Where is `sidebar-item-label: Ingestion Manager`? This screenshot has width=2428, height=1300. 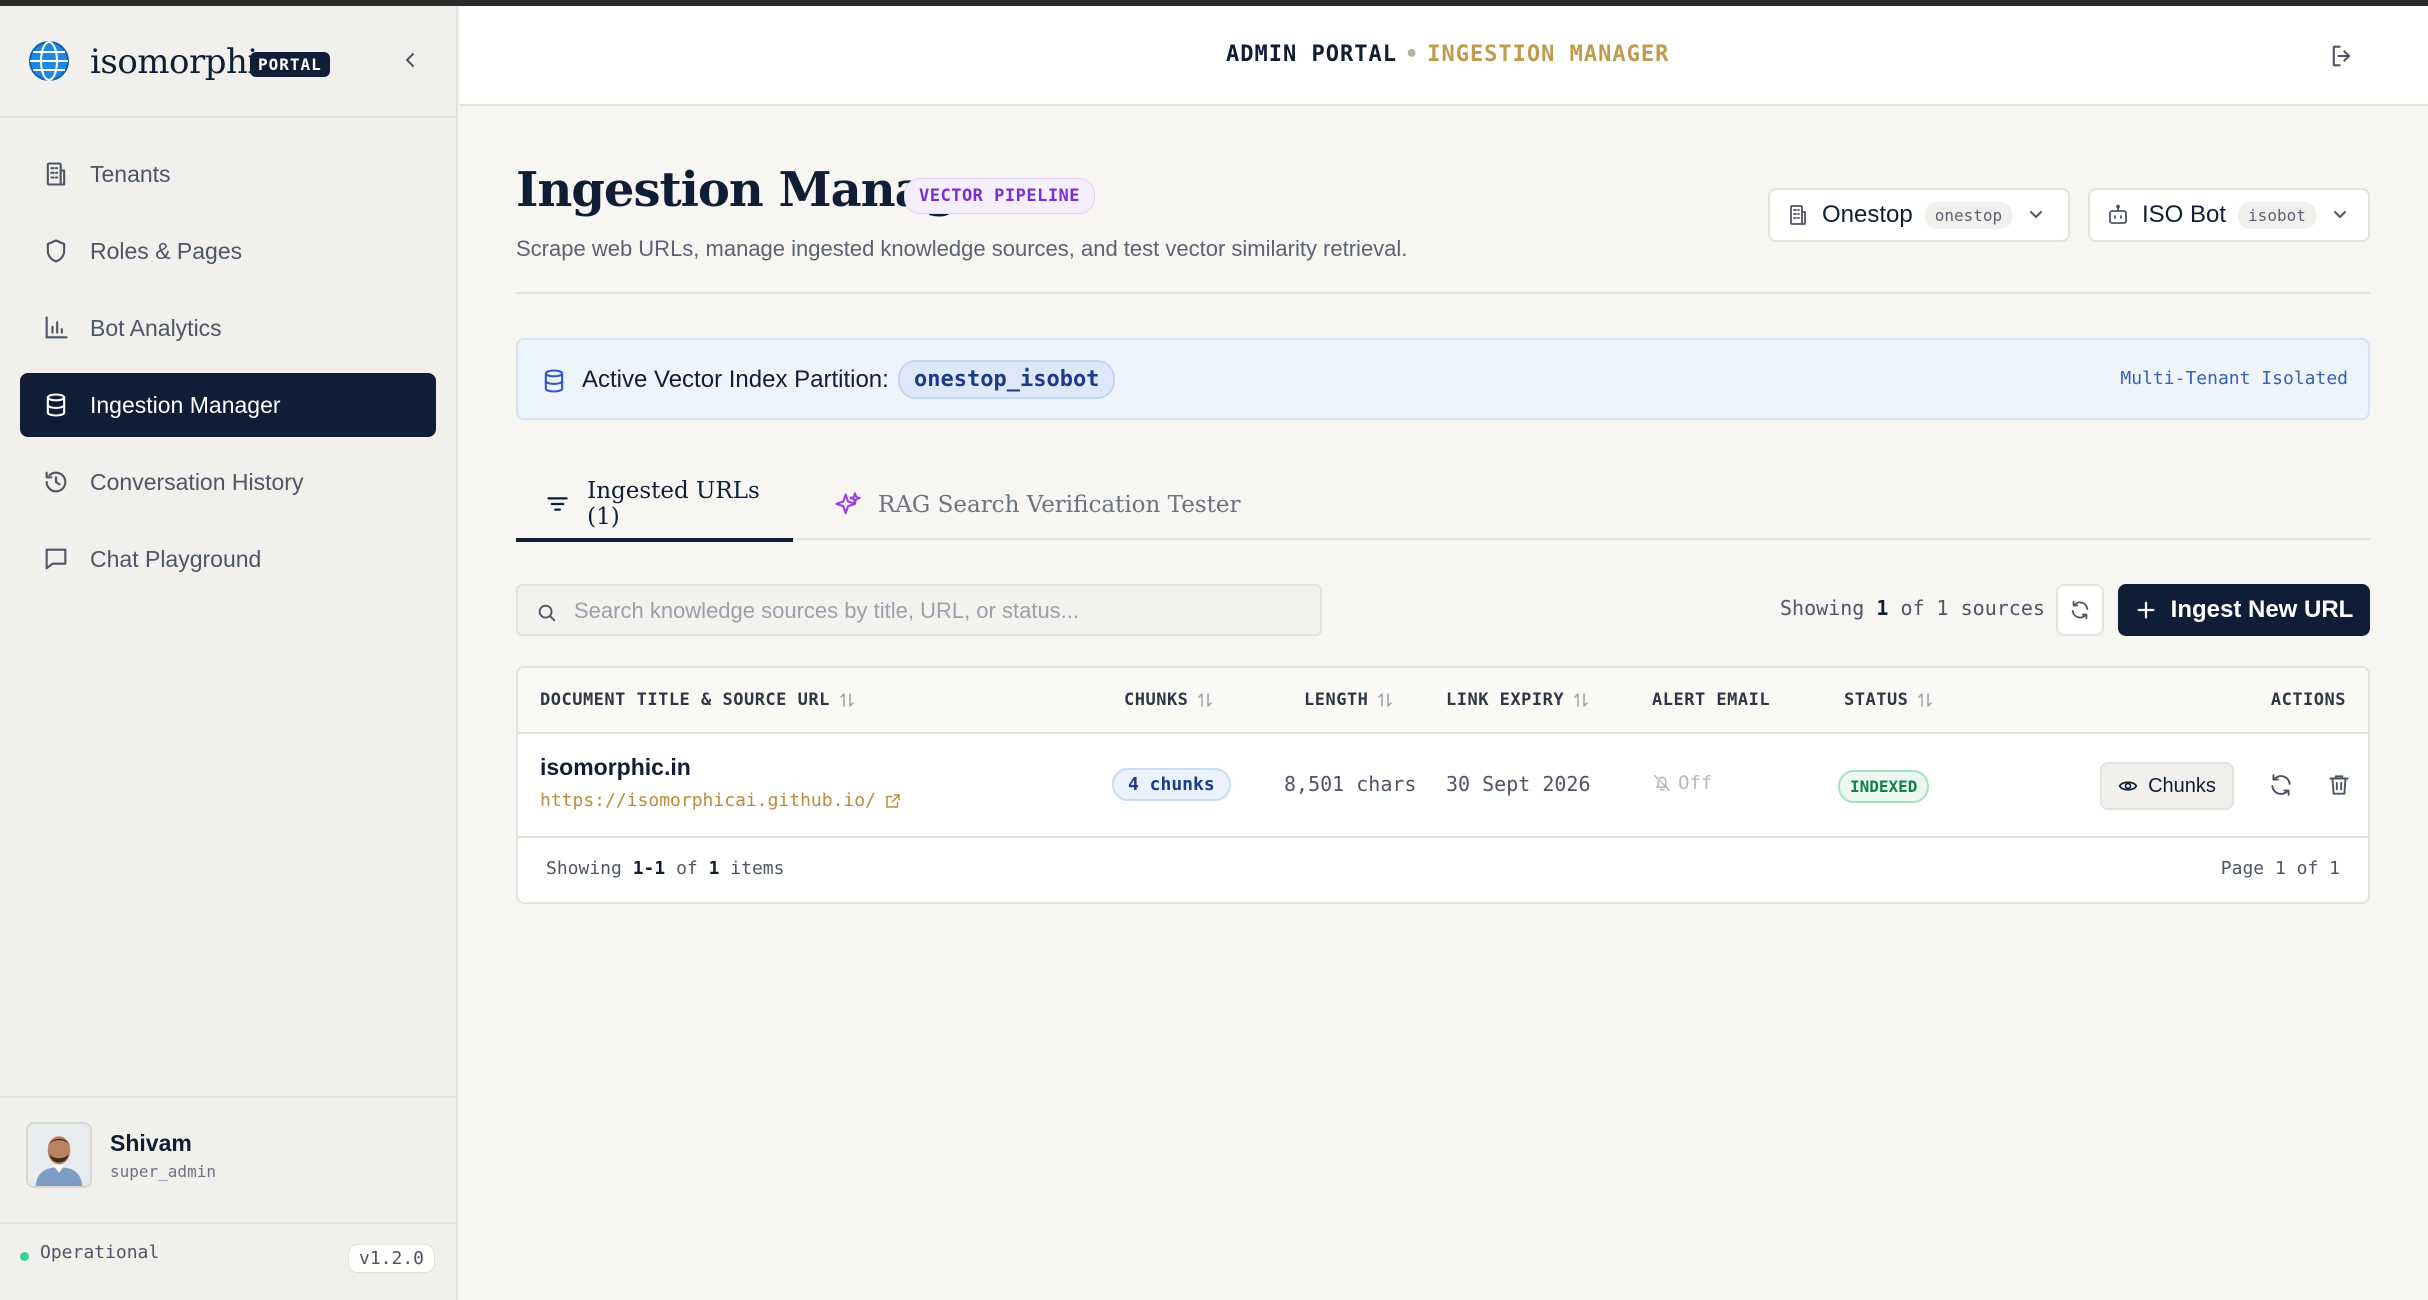
sidebar-item-label: Ingestion Manager is located at coordinates (185, 404).